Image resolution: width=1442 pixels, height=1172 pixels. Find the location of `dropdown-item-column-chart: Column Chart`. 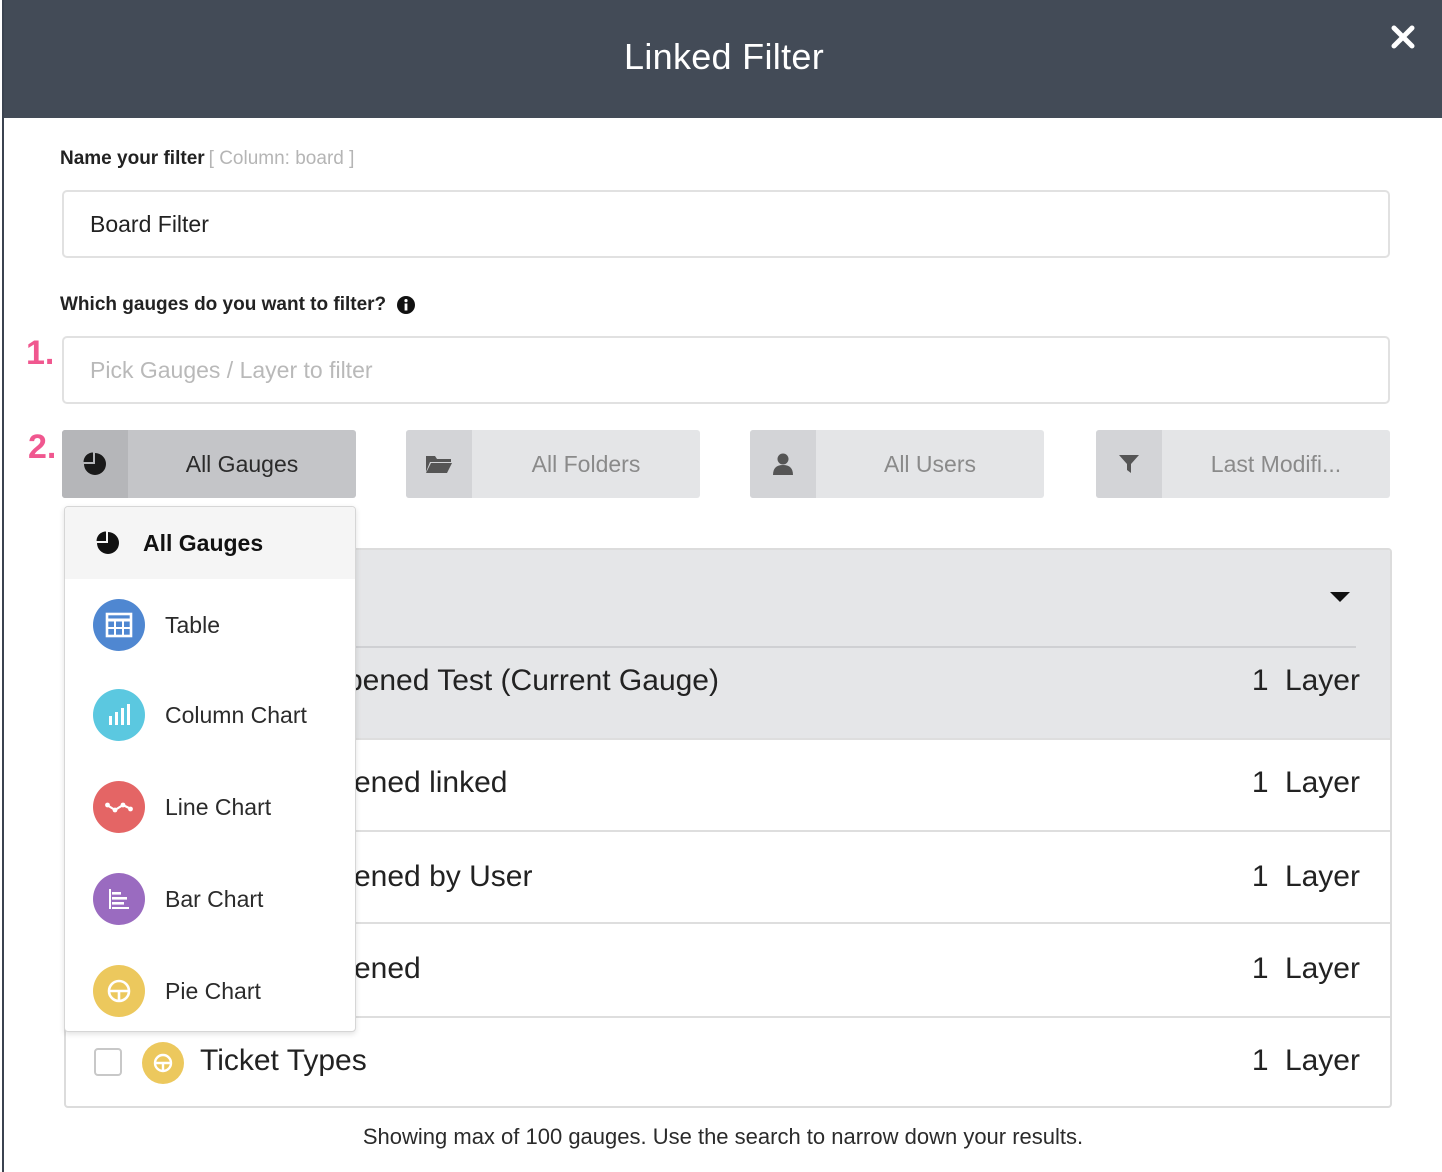

dropdown-item-column-chart: Column Chart is located at coordinates (210, 715).